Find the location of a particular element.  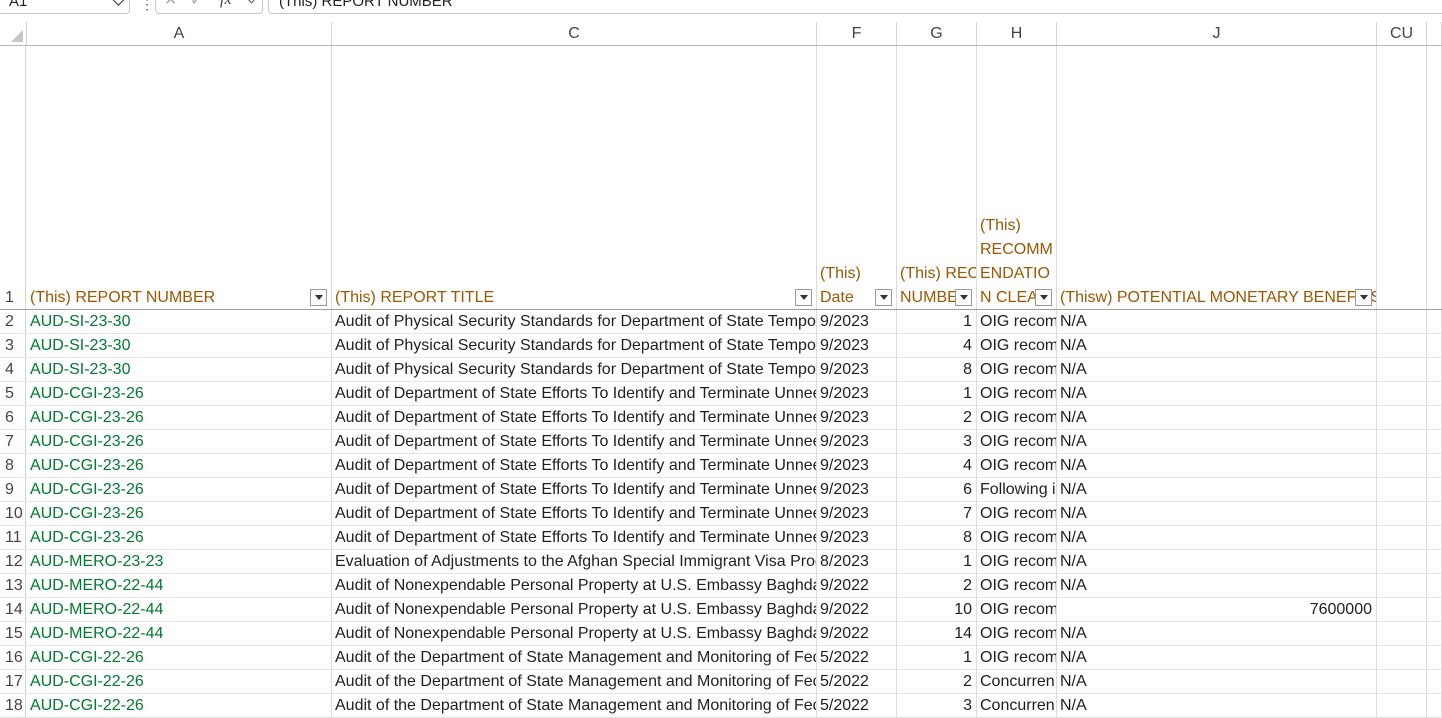

row-header: 4 is located at coordinates (13, 370).